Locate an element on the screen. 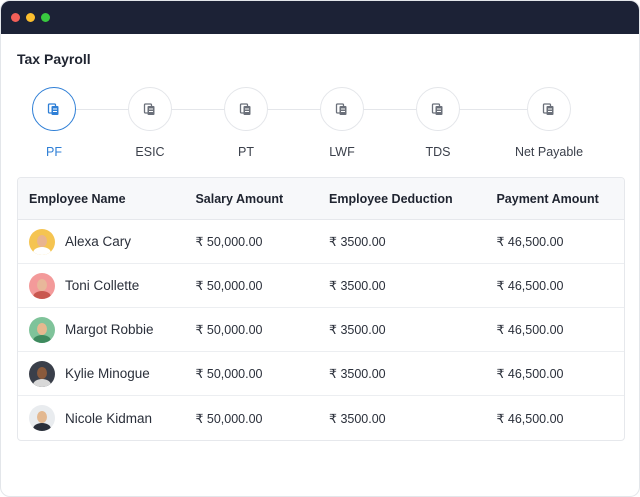 Image resolution: width=640 pixels, height=497 pixels. employee-cell: Alexa Cary is located at coordinates (100, 241).